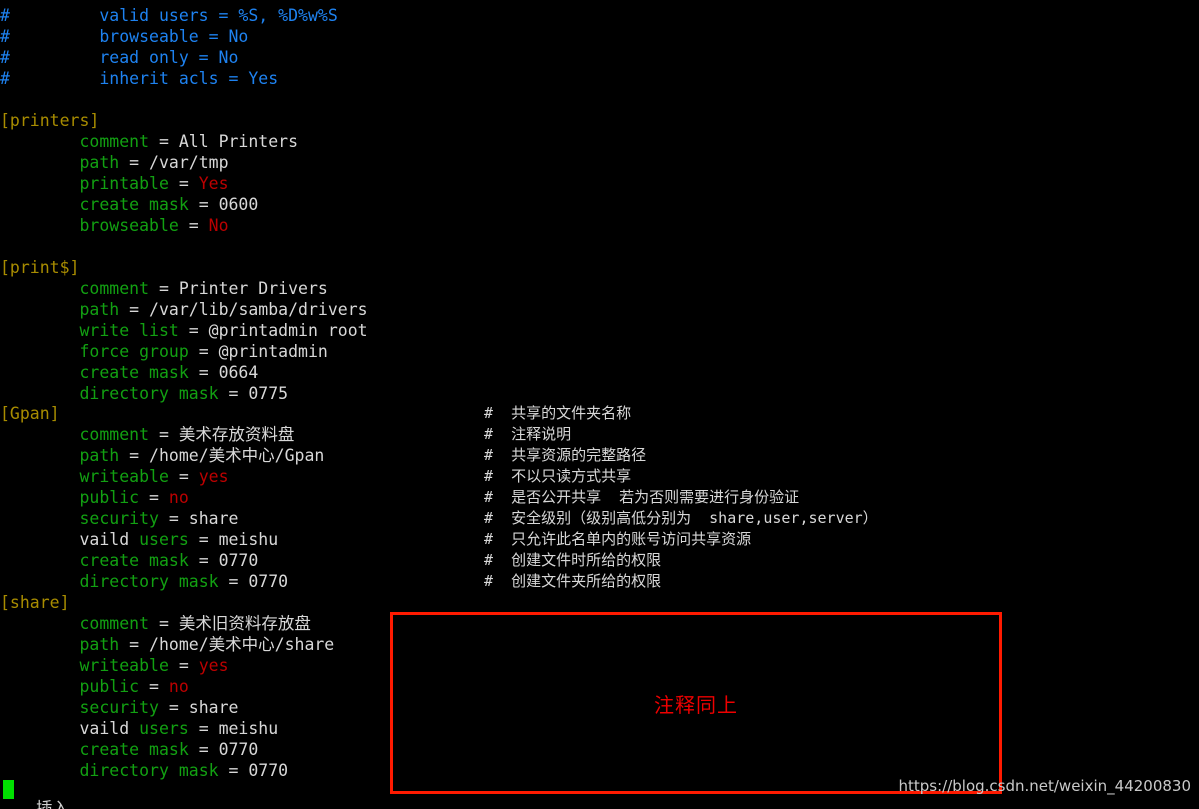 This screenshot has height=809, width=1199. What do you see at coordinates (167, 644) in the screenshot?
I see `terminal-line: path = /home/美术中心/share` at bounding box center [167, 644].